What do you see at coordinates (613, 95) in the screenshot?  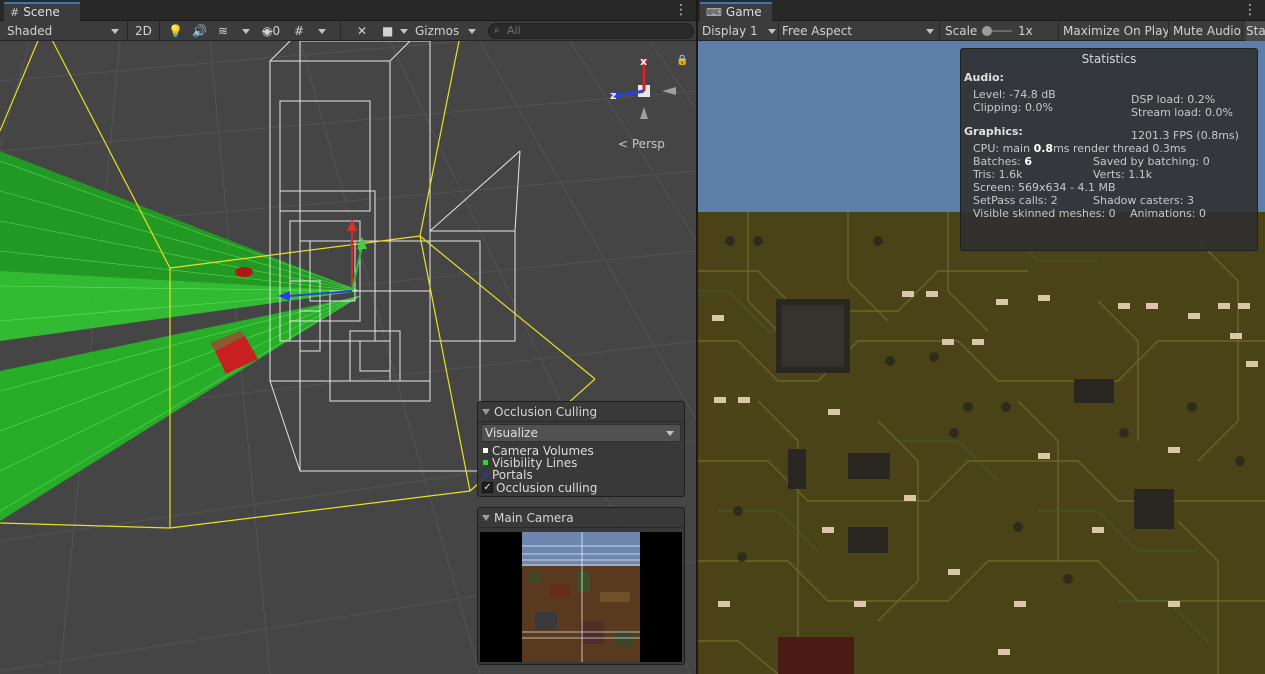 I see `z-axis-label: z` at bounding box center [613, 95].